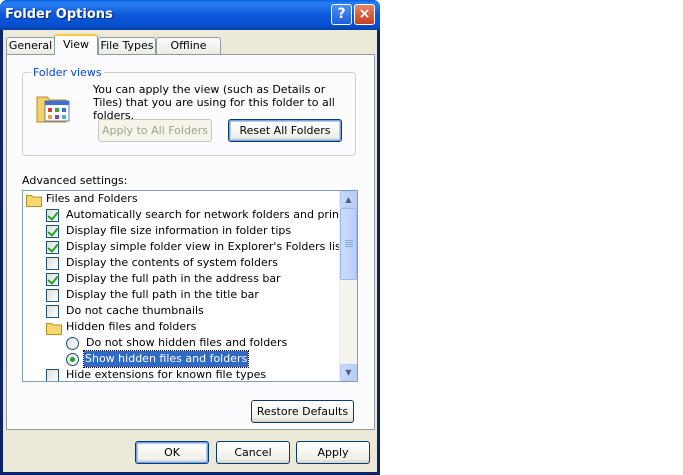 The width and height of the screenshot is (683, 475). I want to click on title-bar: Folder Options ? ×, so click(190, 15).